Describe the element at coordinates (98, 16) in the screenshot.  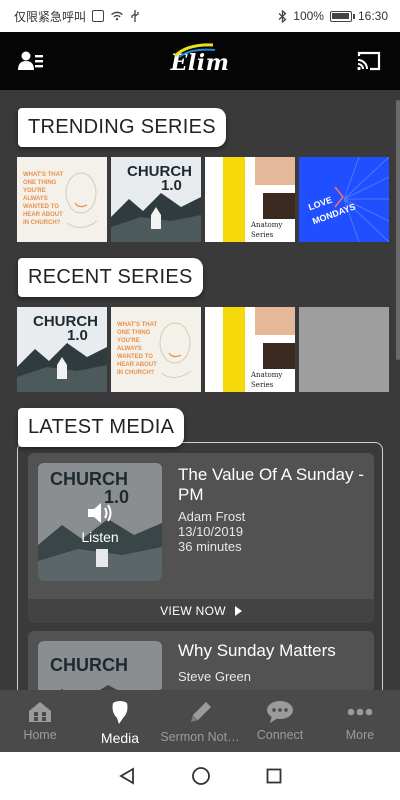
I see `sim-icon` at that location.